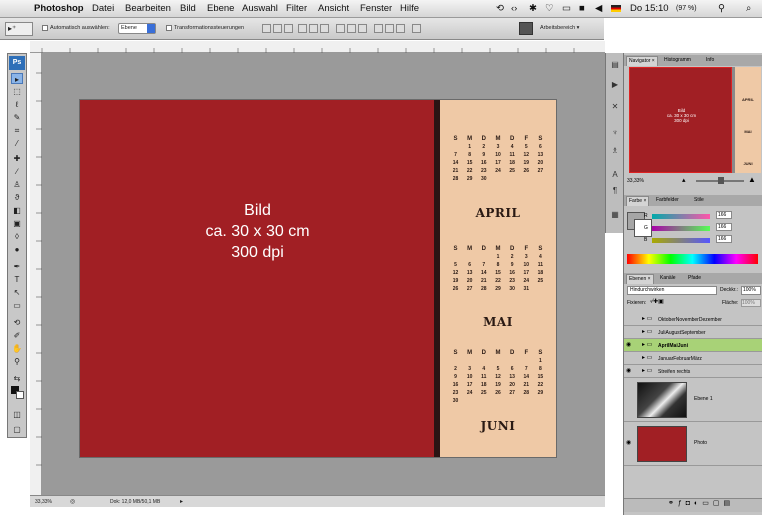 This screenshot has width=762, height=515. I want to click on crop-tool-icon: ⌗, so click(17, 130).